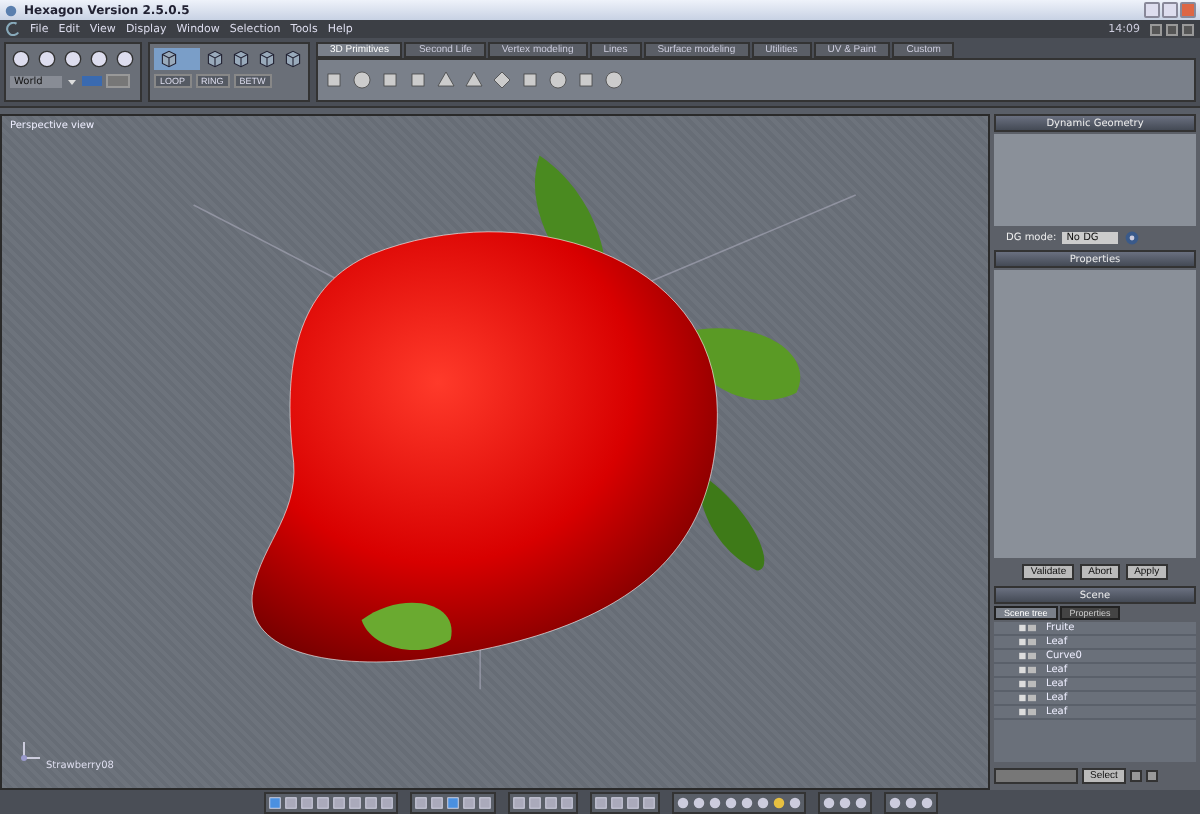 The height and width of the screenshot is (814, 1200). Describe the element at coordinates (32, 750) in the screenshot. I see `axis-gizmo-icon` at that location.